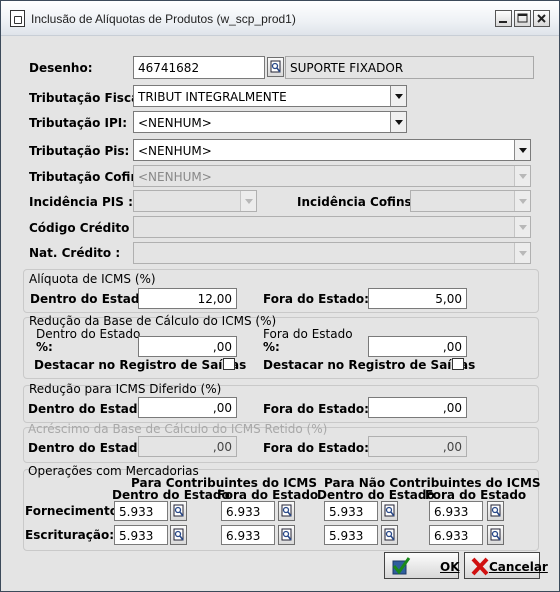  What do you see at coordinates (332, 176) in the screenshot?
I see `trib-cofins-select: <NENHUM>` at bounding box center [332, 176].